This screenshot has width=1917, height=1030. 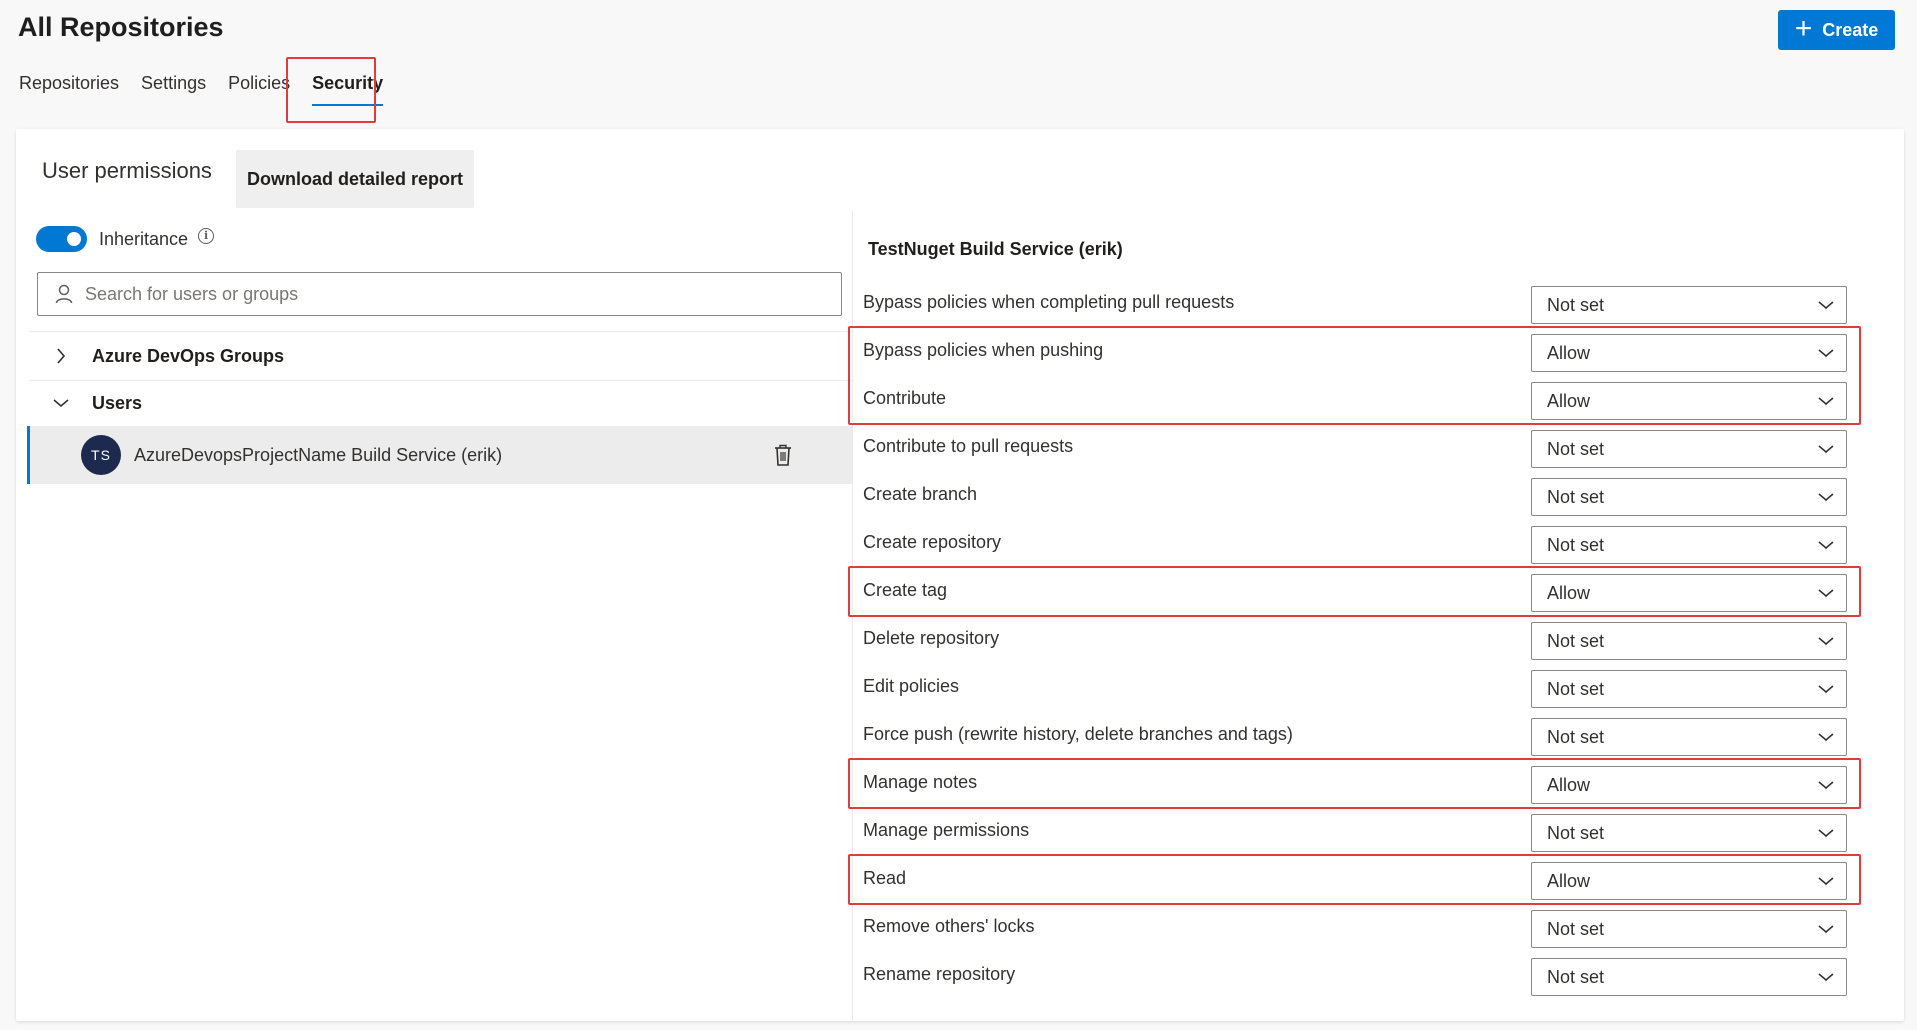 What do you see at coordinates (61, 356) in the screenshot?
I see `chevron-right-icon` at bounding box center [61, 356].